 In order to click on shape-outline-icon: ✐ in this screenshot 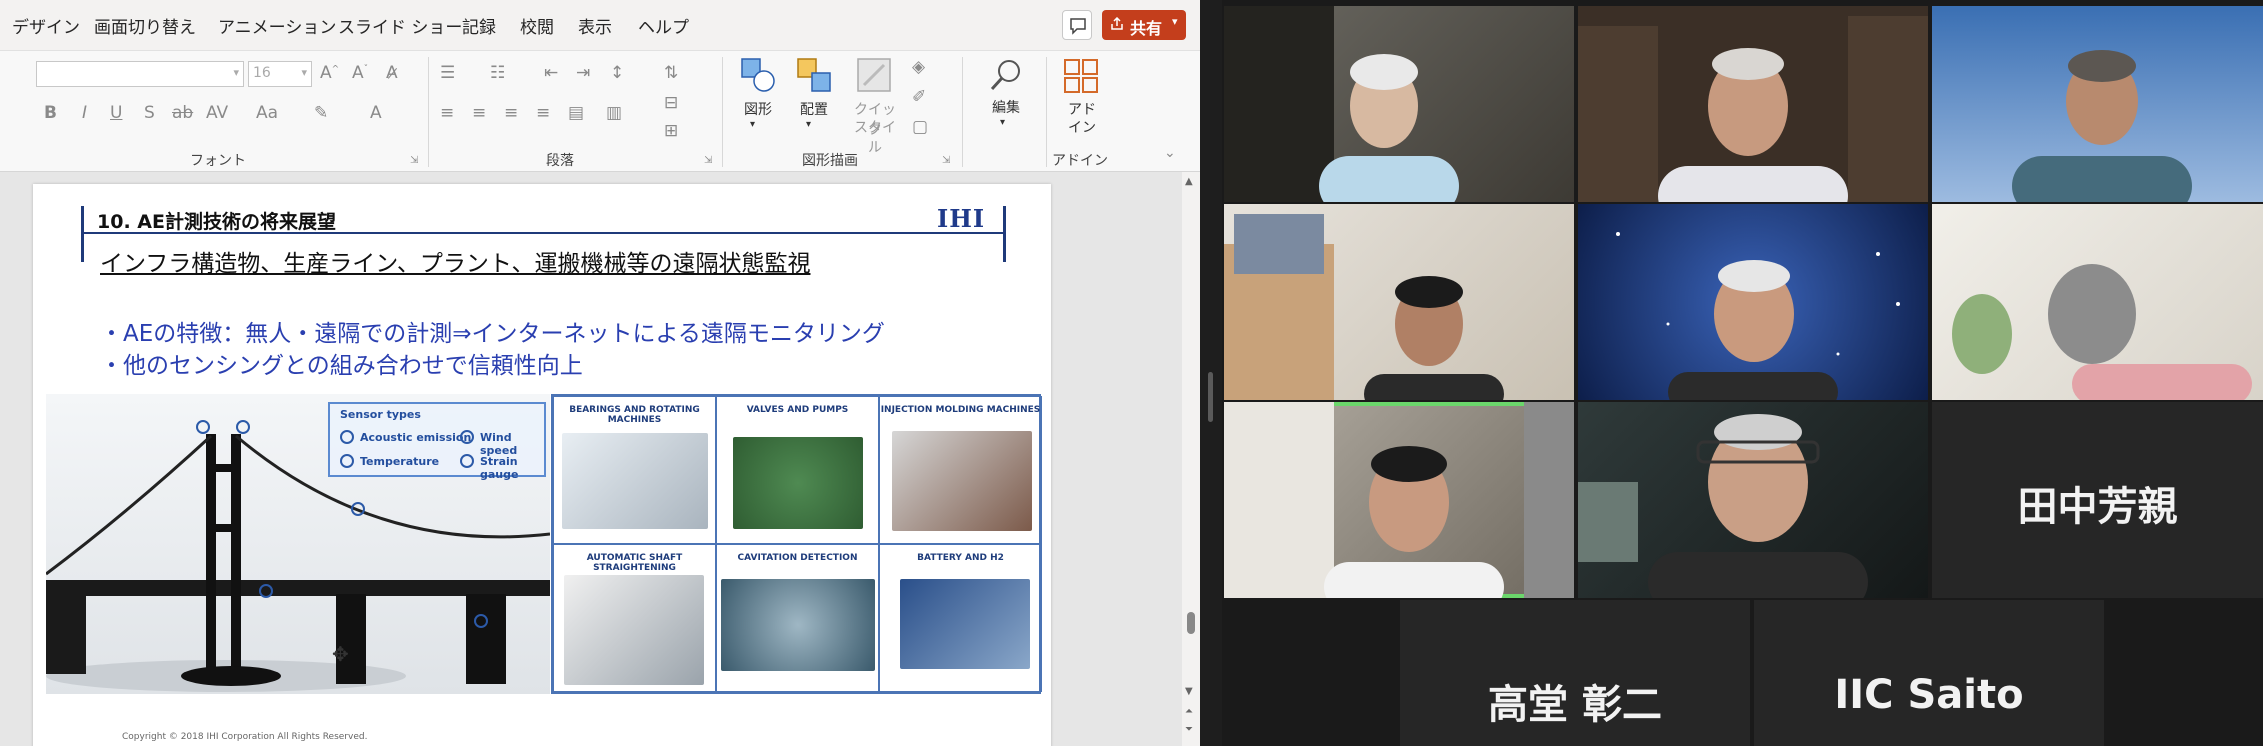, I will do `click(919, 97)`.